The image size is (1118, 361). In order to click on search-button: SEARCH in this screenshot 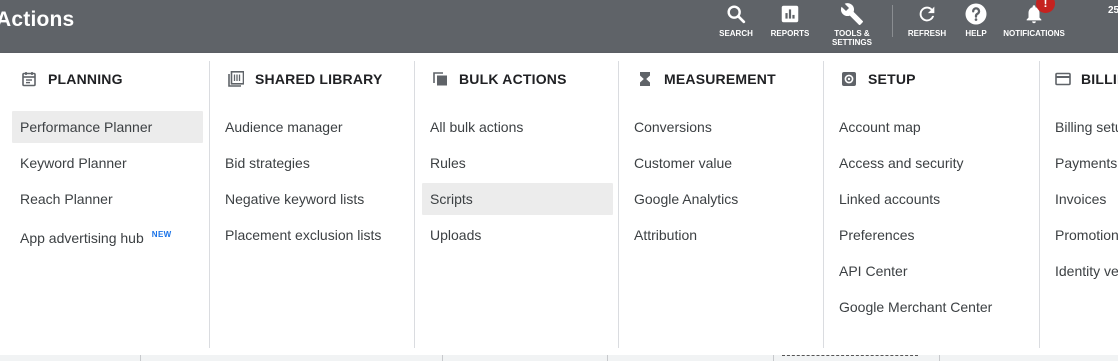, I will do `click(736, 26)`.